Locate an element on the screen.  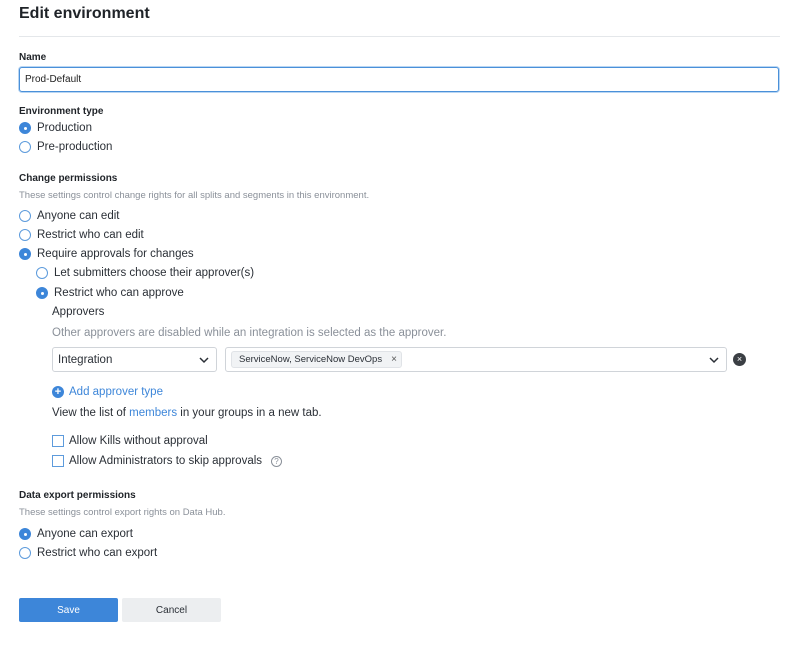
approver-type-value: Integration is located at coordinates (85, 359).